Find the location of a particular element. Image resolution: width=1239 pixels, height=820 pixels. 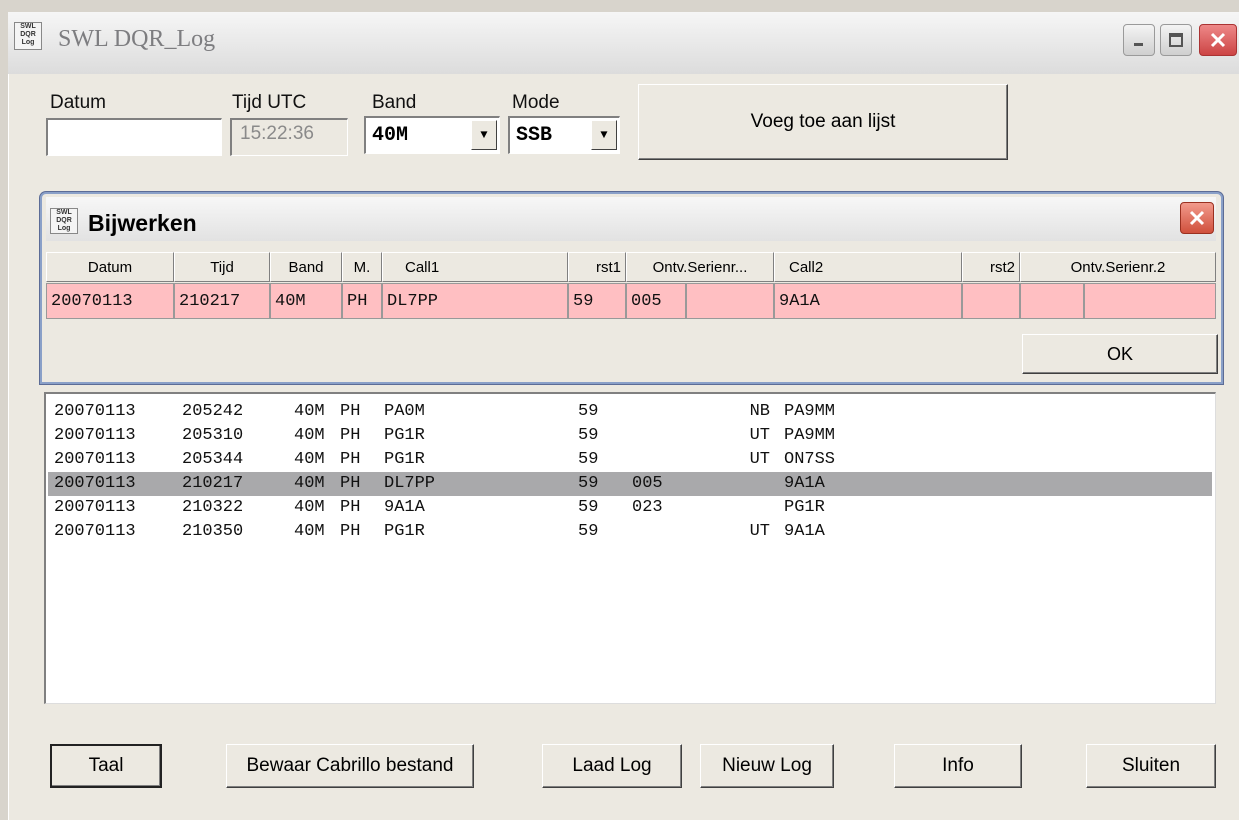

header-call2: Call2 is located at coordinates (868, 267).